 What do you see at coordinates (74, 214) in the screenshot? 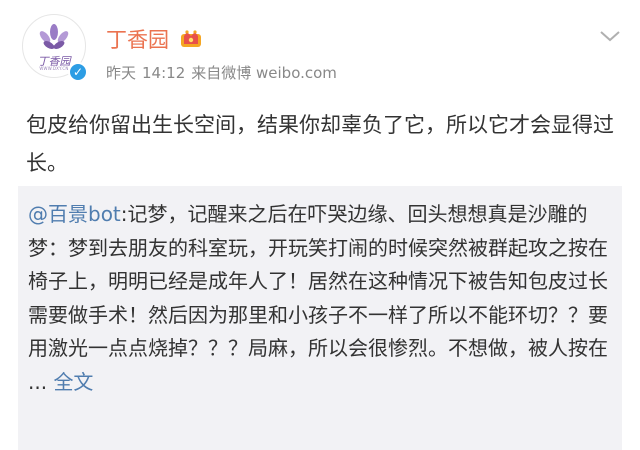
I see `mention-link: @百景bot` at bounding box center [74, 214].